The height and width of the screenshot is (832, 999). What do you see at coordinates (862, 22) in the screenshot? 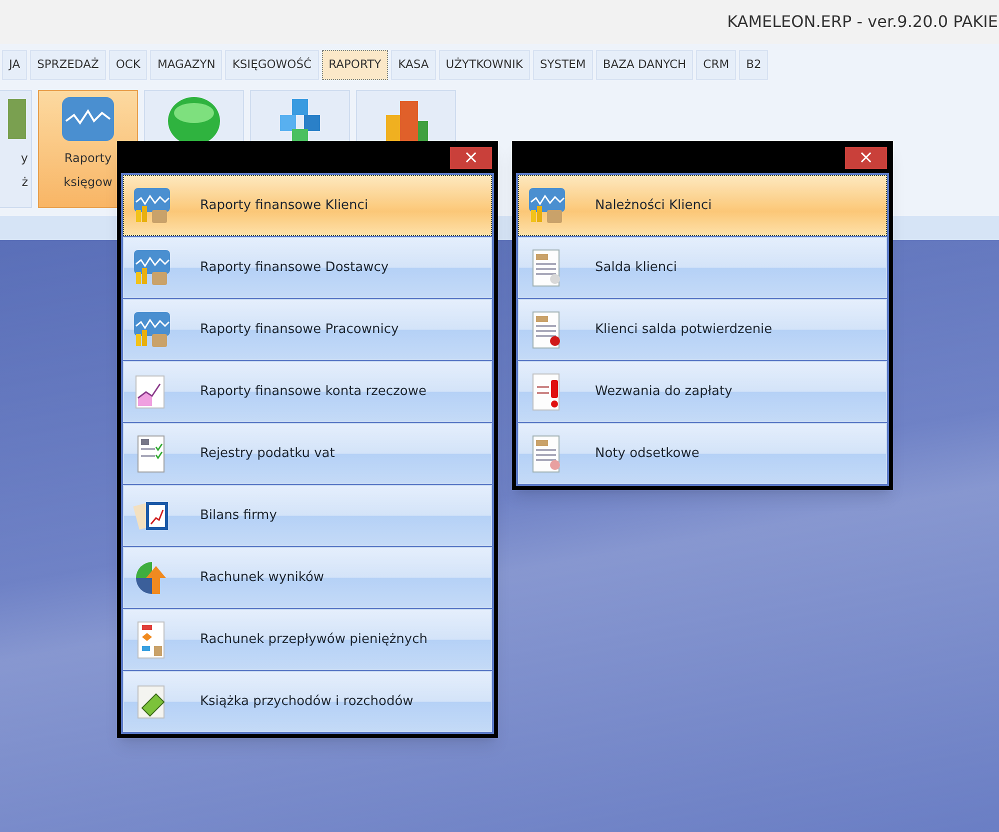
I see `window-title: KAMELEON.ERP - ver.9.20.0 PAKIE` at bounding box center [862, 22].